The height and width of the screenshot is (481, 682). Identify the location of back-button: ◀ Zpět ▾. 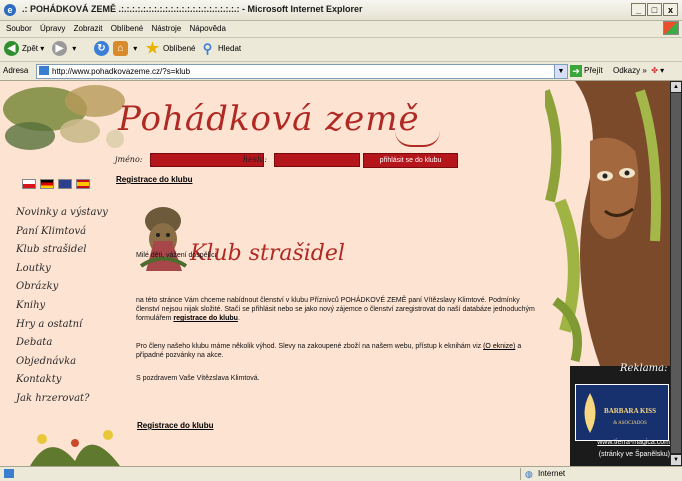
(24, 49).